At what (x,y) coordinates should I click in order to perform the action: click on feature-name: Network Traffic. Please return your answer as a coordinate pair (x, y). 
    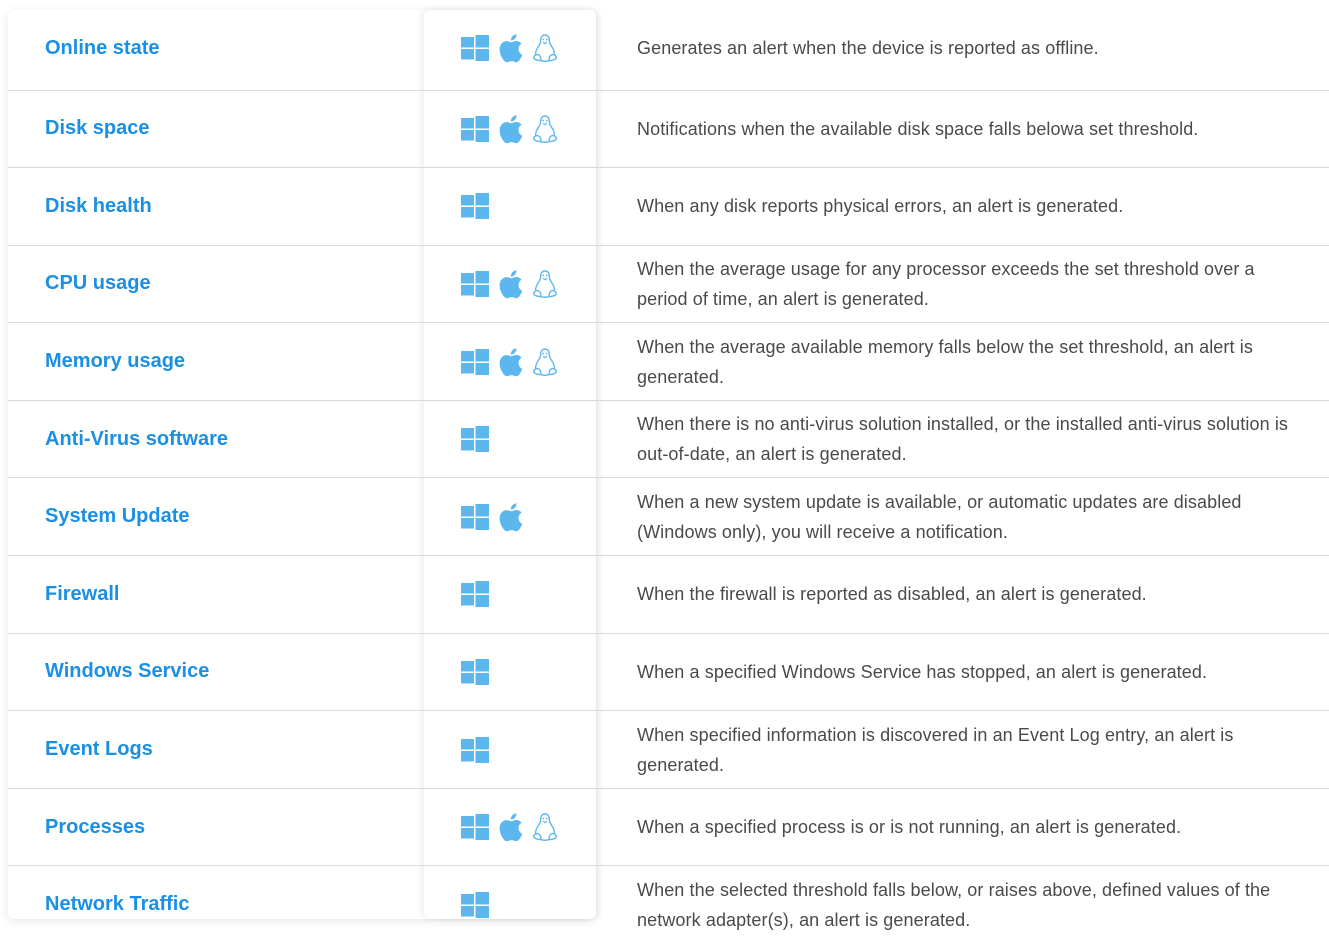
    Looking at the image, I should click on (117, 904).